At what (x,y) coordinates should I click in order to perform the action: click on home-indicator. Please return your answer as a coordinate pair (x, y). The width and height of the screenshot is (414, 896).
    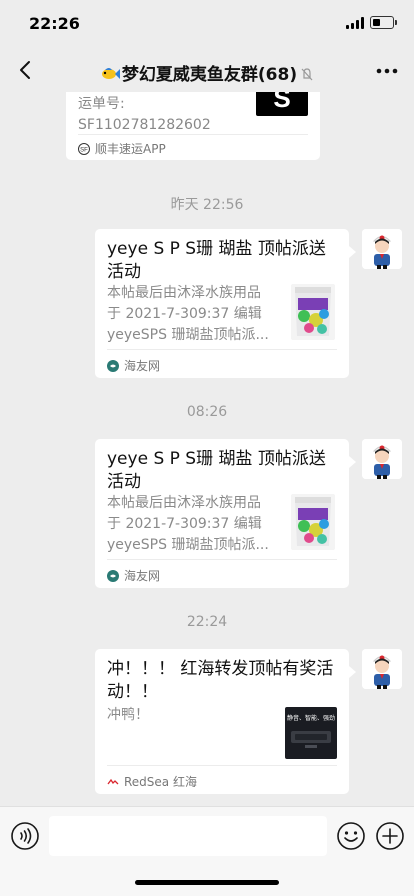
    Looking at the image, I should click on (207, 882).